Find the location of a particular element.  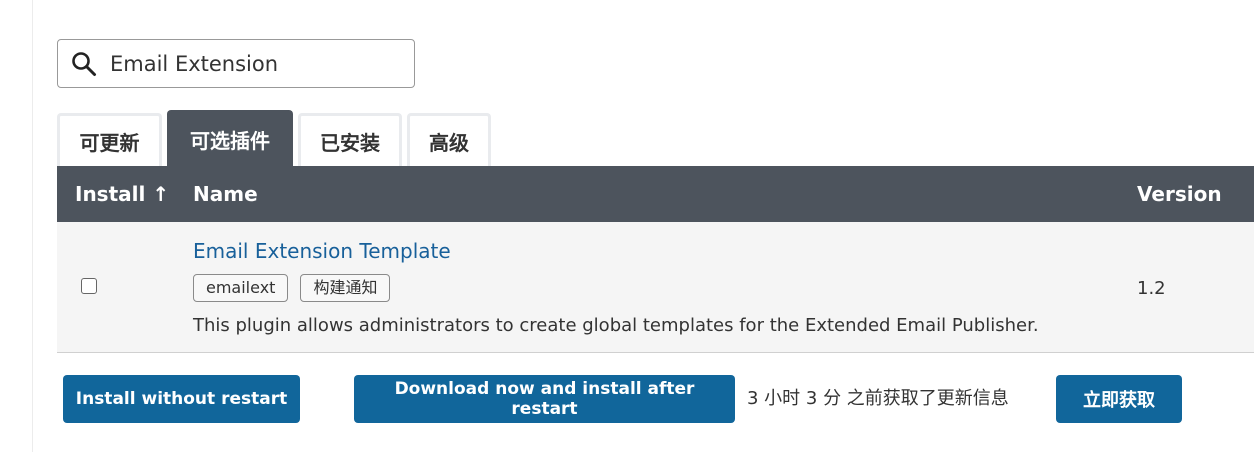

plugin-search-box is located at coordinates (236, 63).